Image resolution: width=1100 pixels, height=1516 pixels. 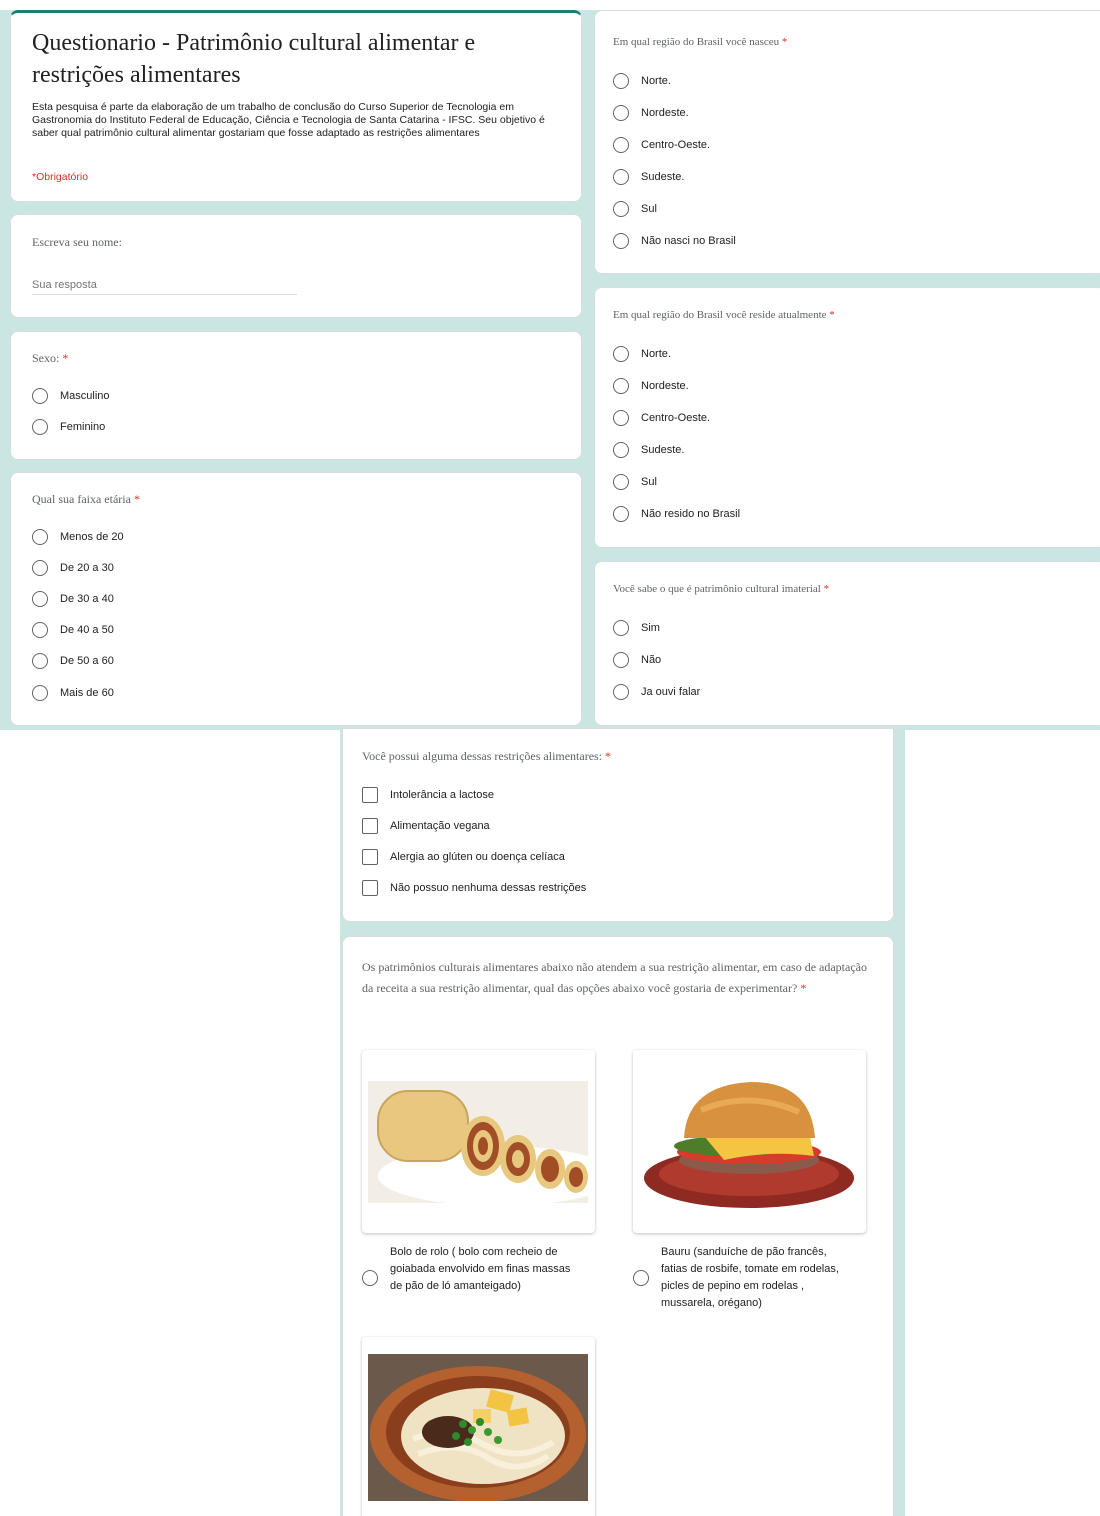 I want to click on option-label: Norte., so click(x=656, y=81).